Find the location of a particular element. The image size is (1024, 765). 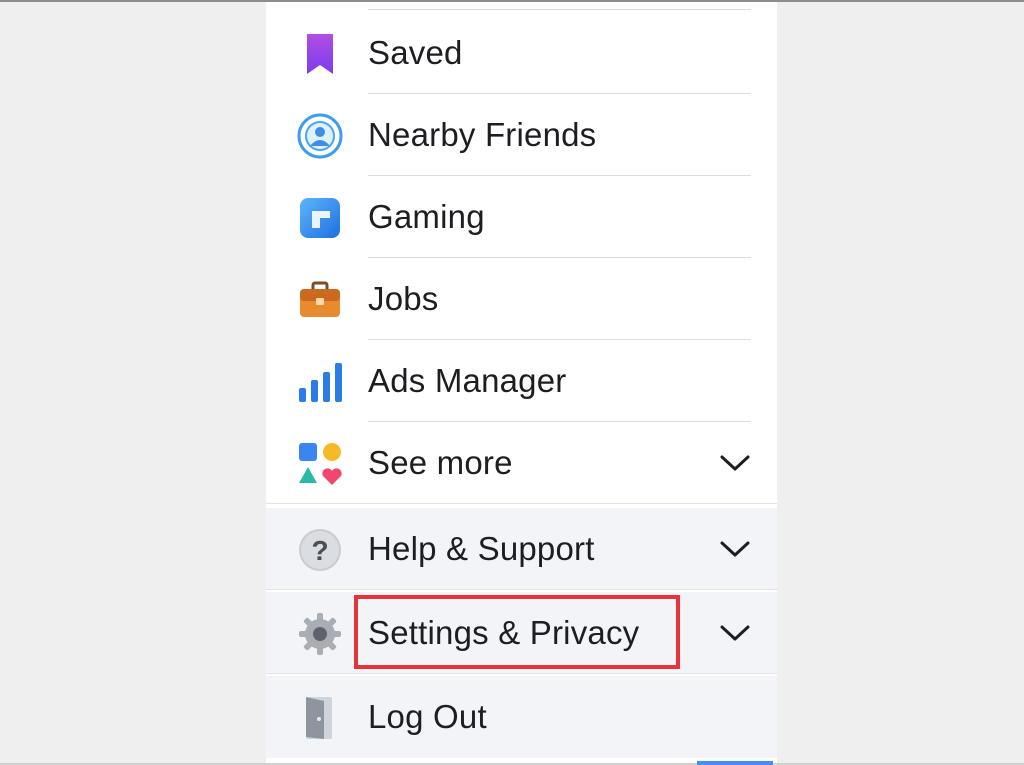

section-label: Log Out is located at coordinates (427, 716).